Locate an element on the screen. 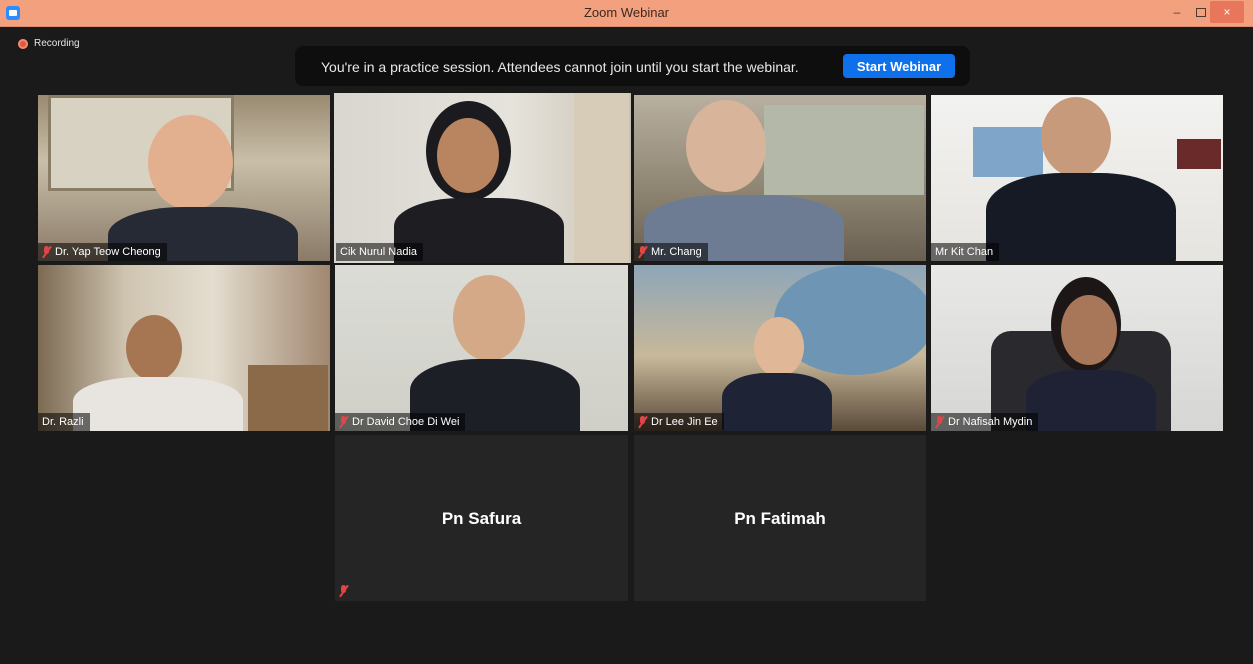 The height and width of the screenshot is (664, 1253). video-tile-active-speaker: Cik Nurul Nadia is located at coordinates (482, 178).